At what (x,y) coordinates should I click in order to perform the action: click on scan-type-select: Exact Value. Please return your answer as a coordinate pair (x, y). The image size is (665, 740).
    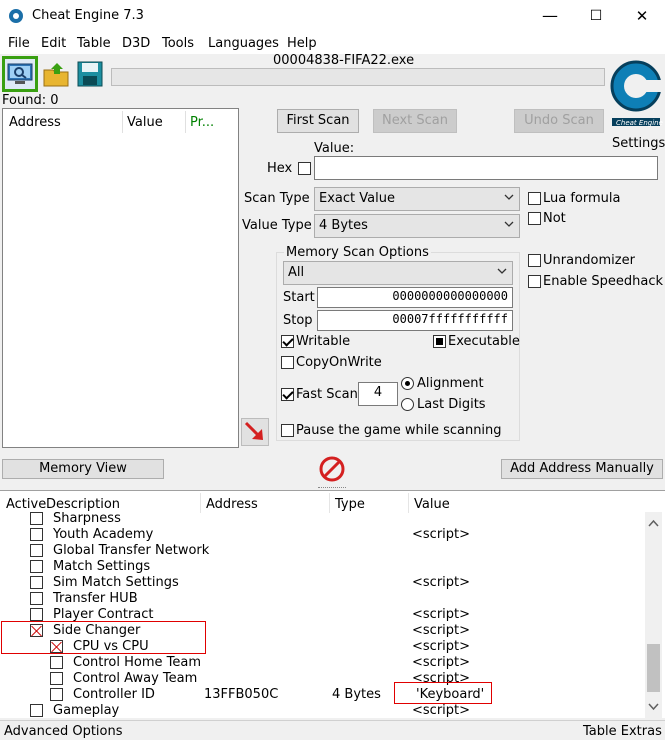
    Looking at the image, I should click on (417, 199).